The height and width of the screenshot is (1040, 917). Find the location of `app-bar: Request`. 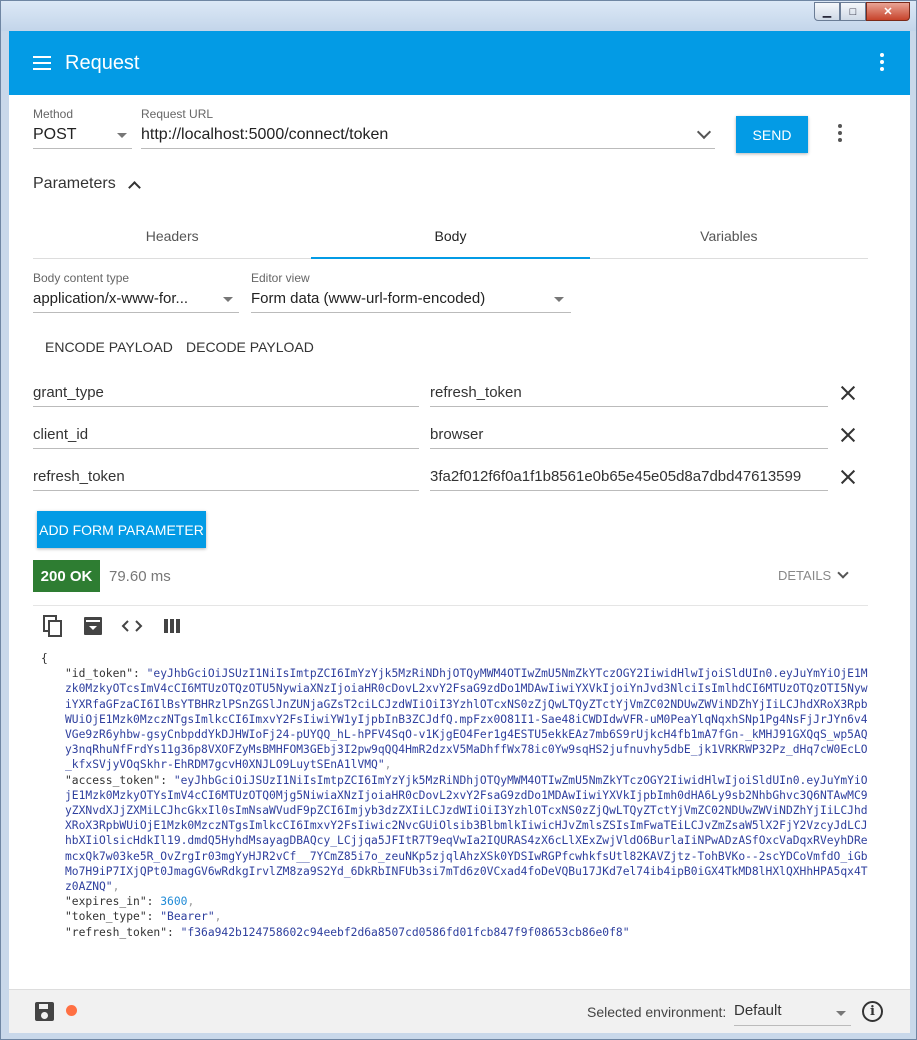

app-bar: Request is located at coordinates (459, 63).